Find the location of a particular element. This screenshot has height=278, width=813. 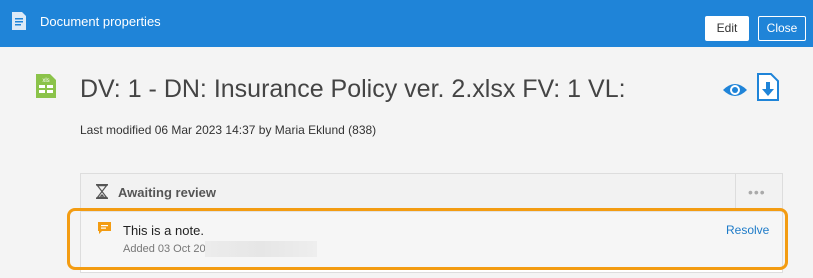

close-button: Close is located at coordinates (782, 28).